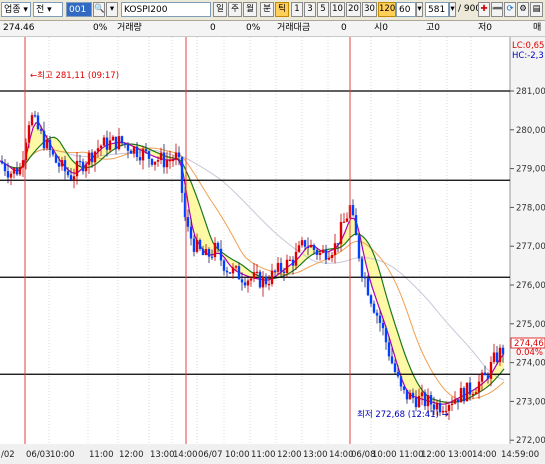  I want to click on time-tick-label: 10:00, so click(237, 455).